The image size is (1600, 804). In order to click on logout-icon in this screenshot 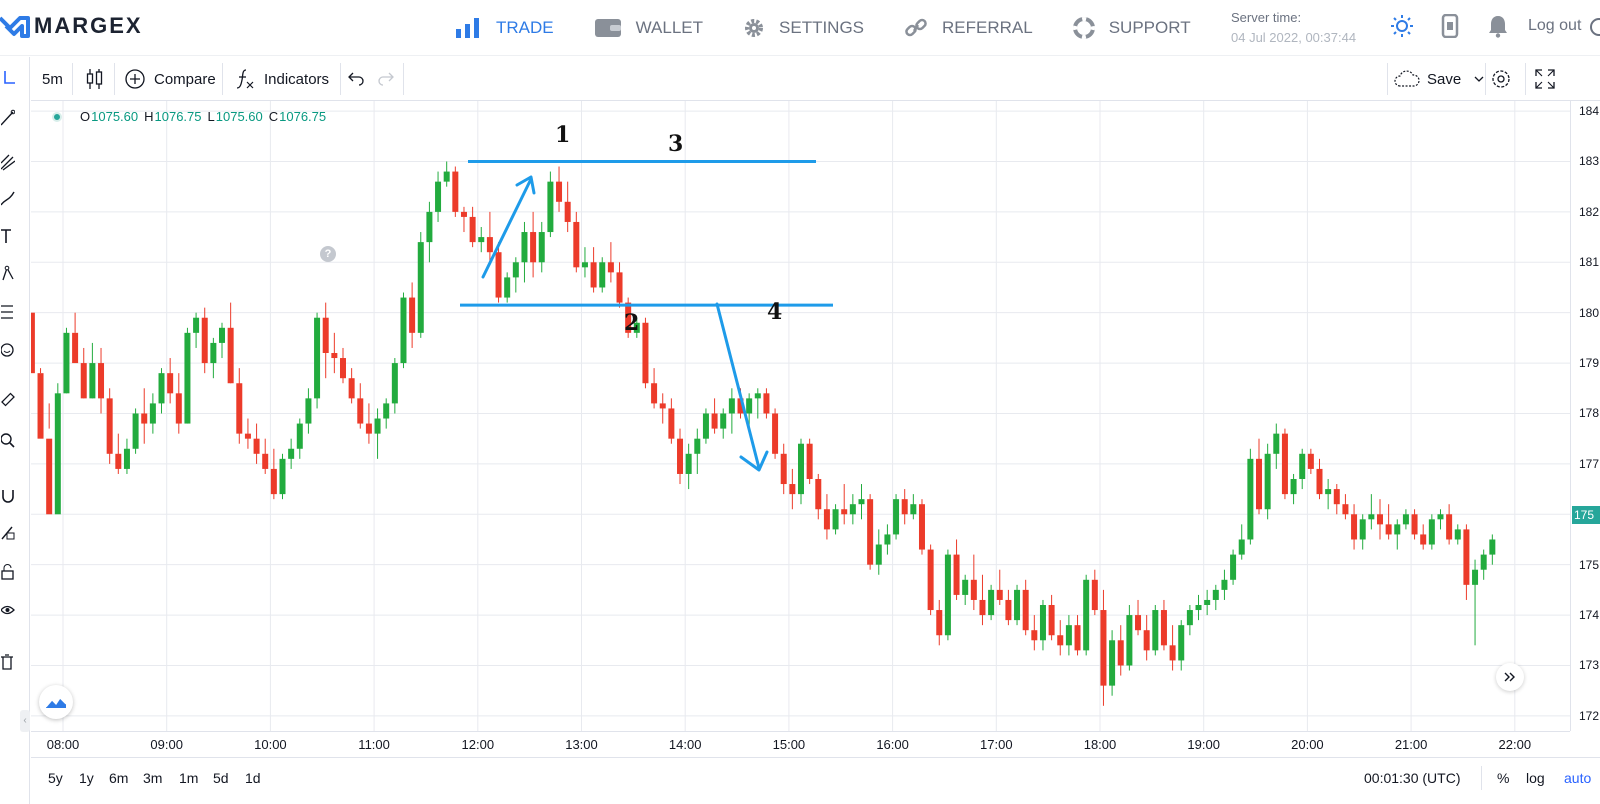, I will do `click(1594, 27)`.